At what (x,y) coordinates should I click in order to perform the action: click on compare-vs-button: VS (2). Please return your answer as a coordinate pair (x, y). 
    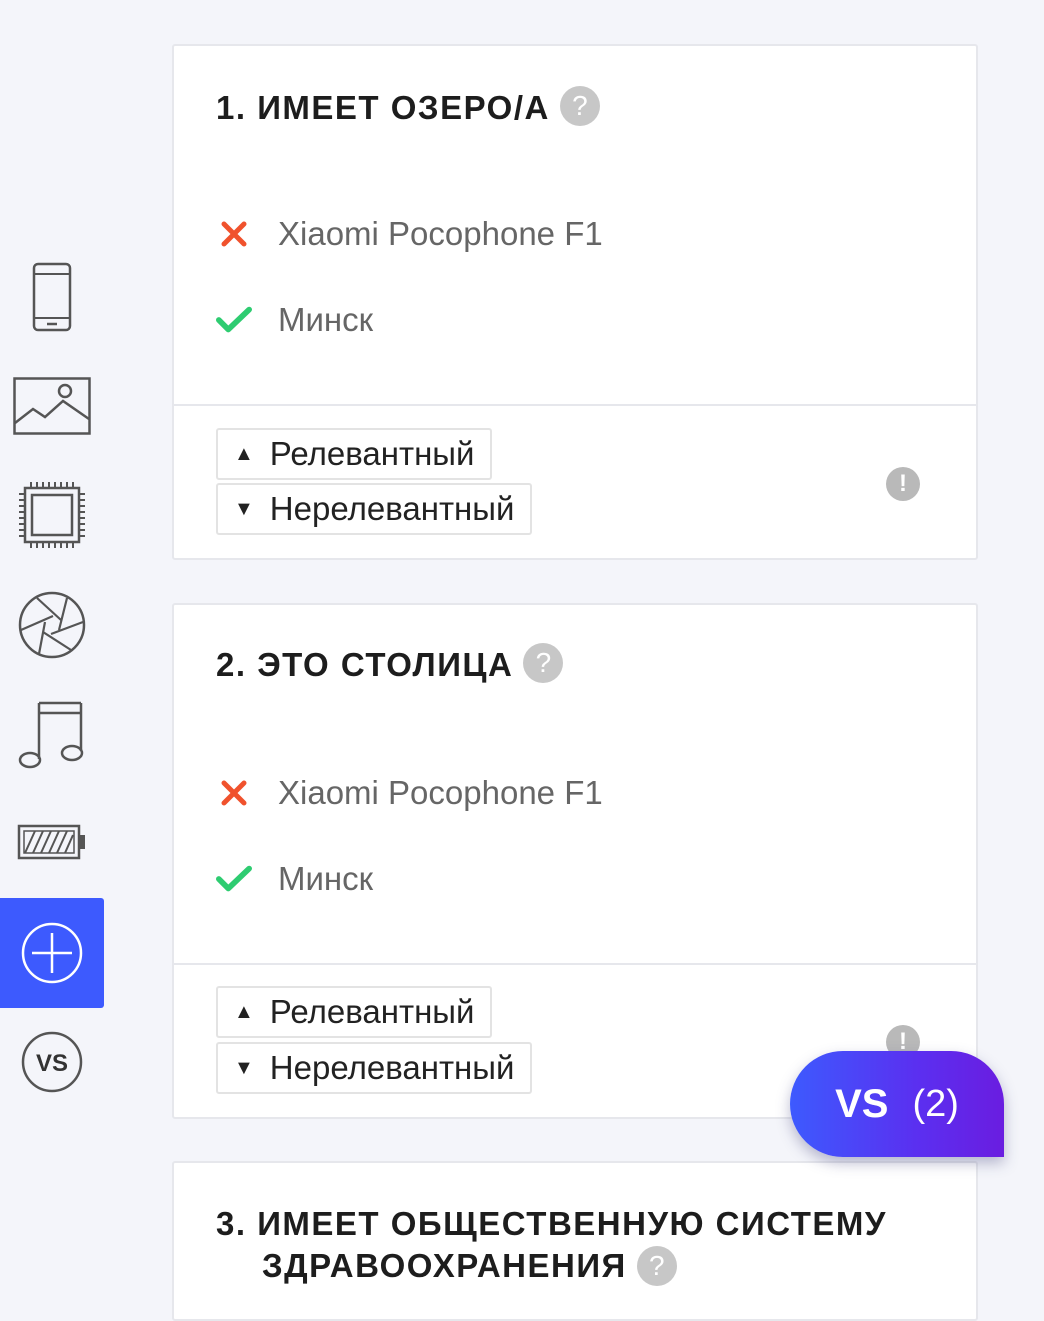
    Looking at the image, I should click on (897, 1104).